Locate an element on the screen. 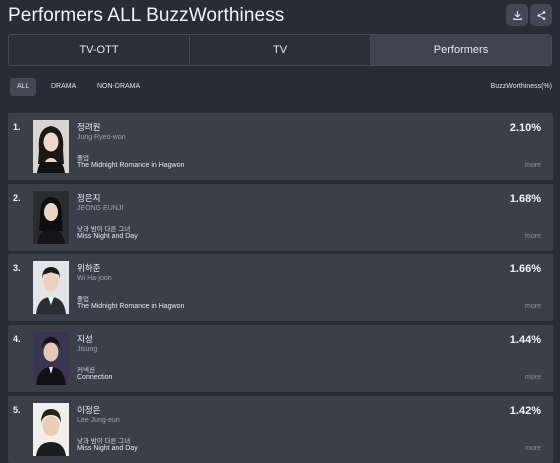 Image resolution: width=560 pixels, height=463 pixels. show-title-english: Connection is located at coordinates (95, 377).